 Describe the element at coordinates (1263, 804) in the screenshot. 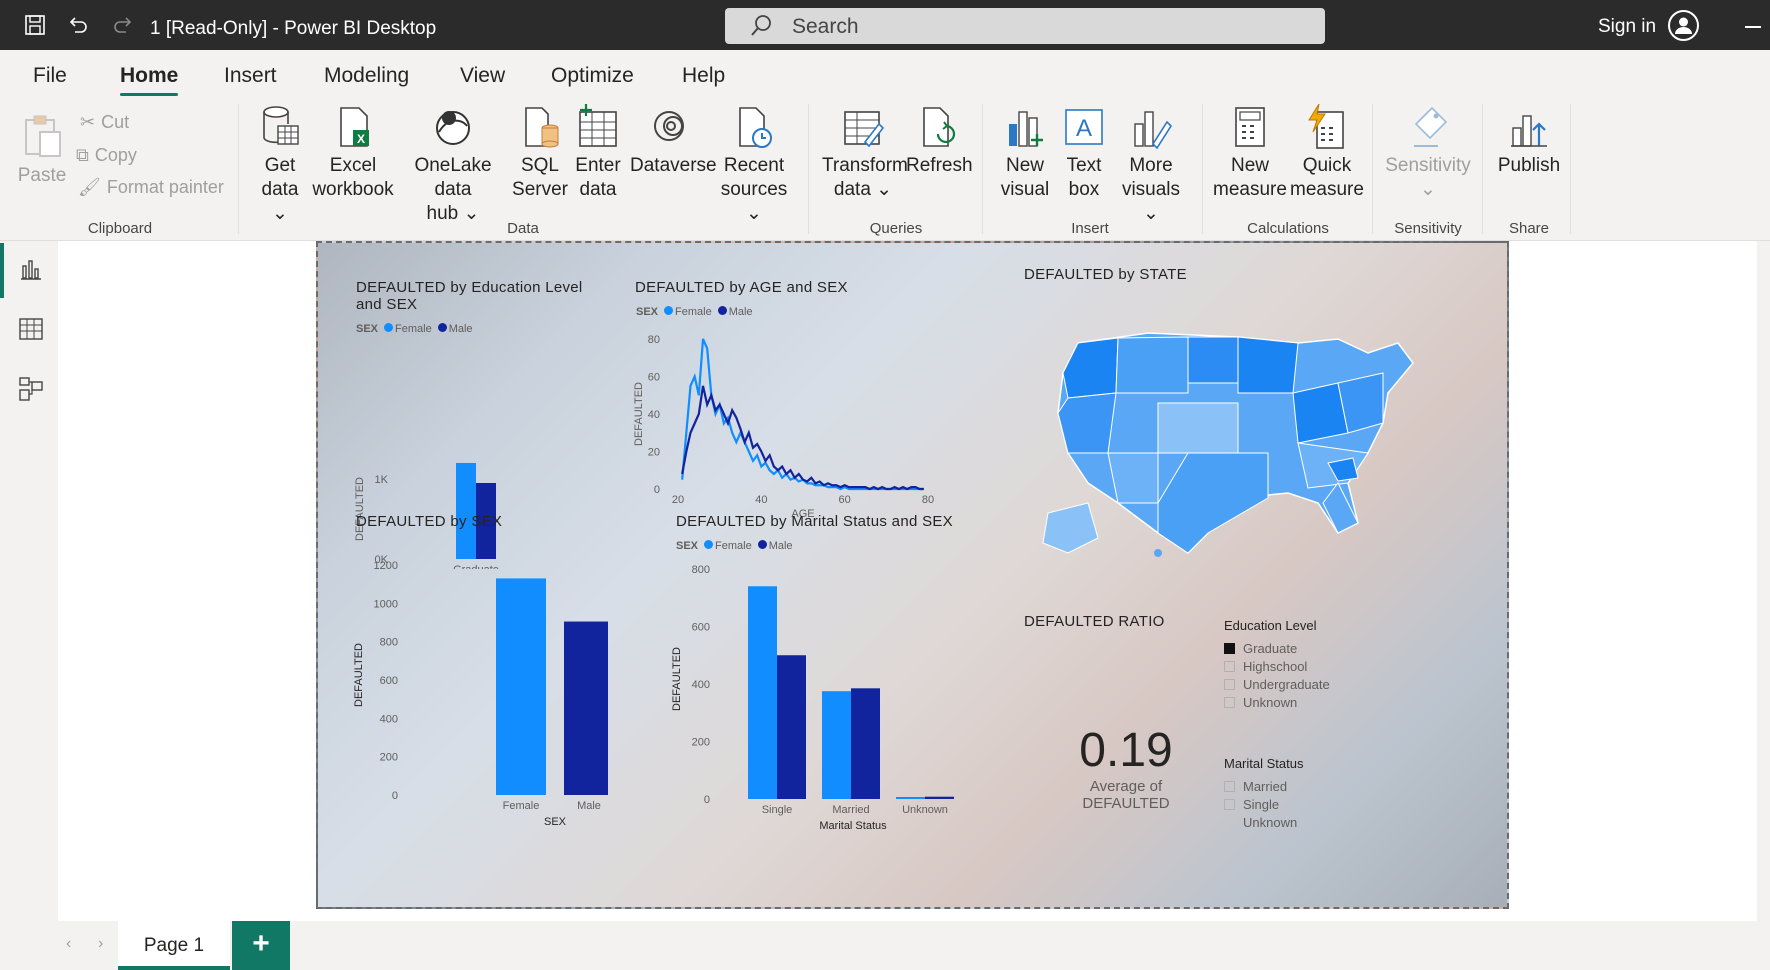

I see `slicer-option-single: Single` at that location.